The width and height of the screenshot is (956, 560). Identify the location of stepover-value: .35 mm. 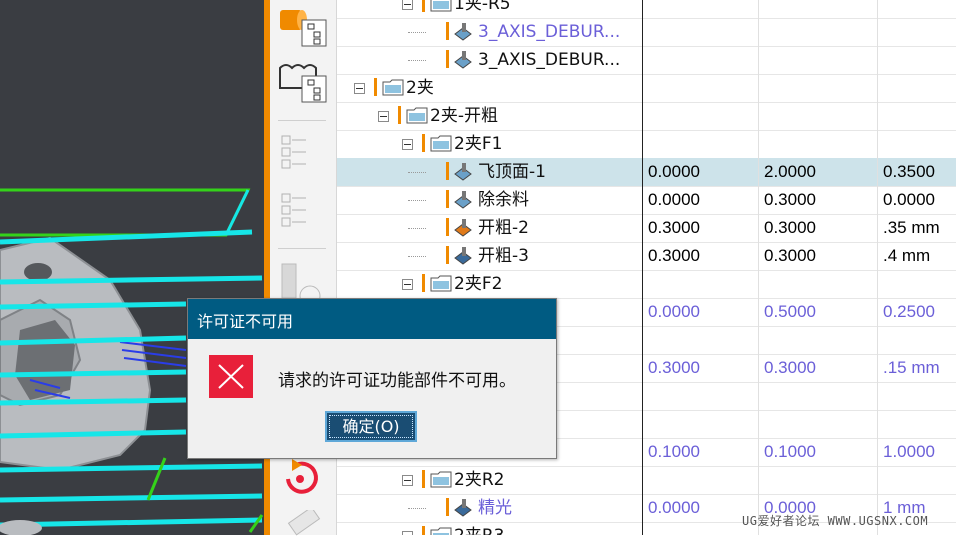
(911, 227).